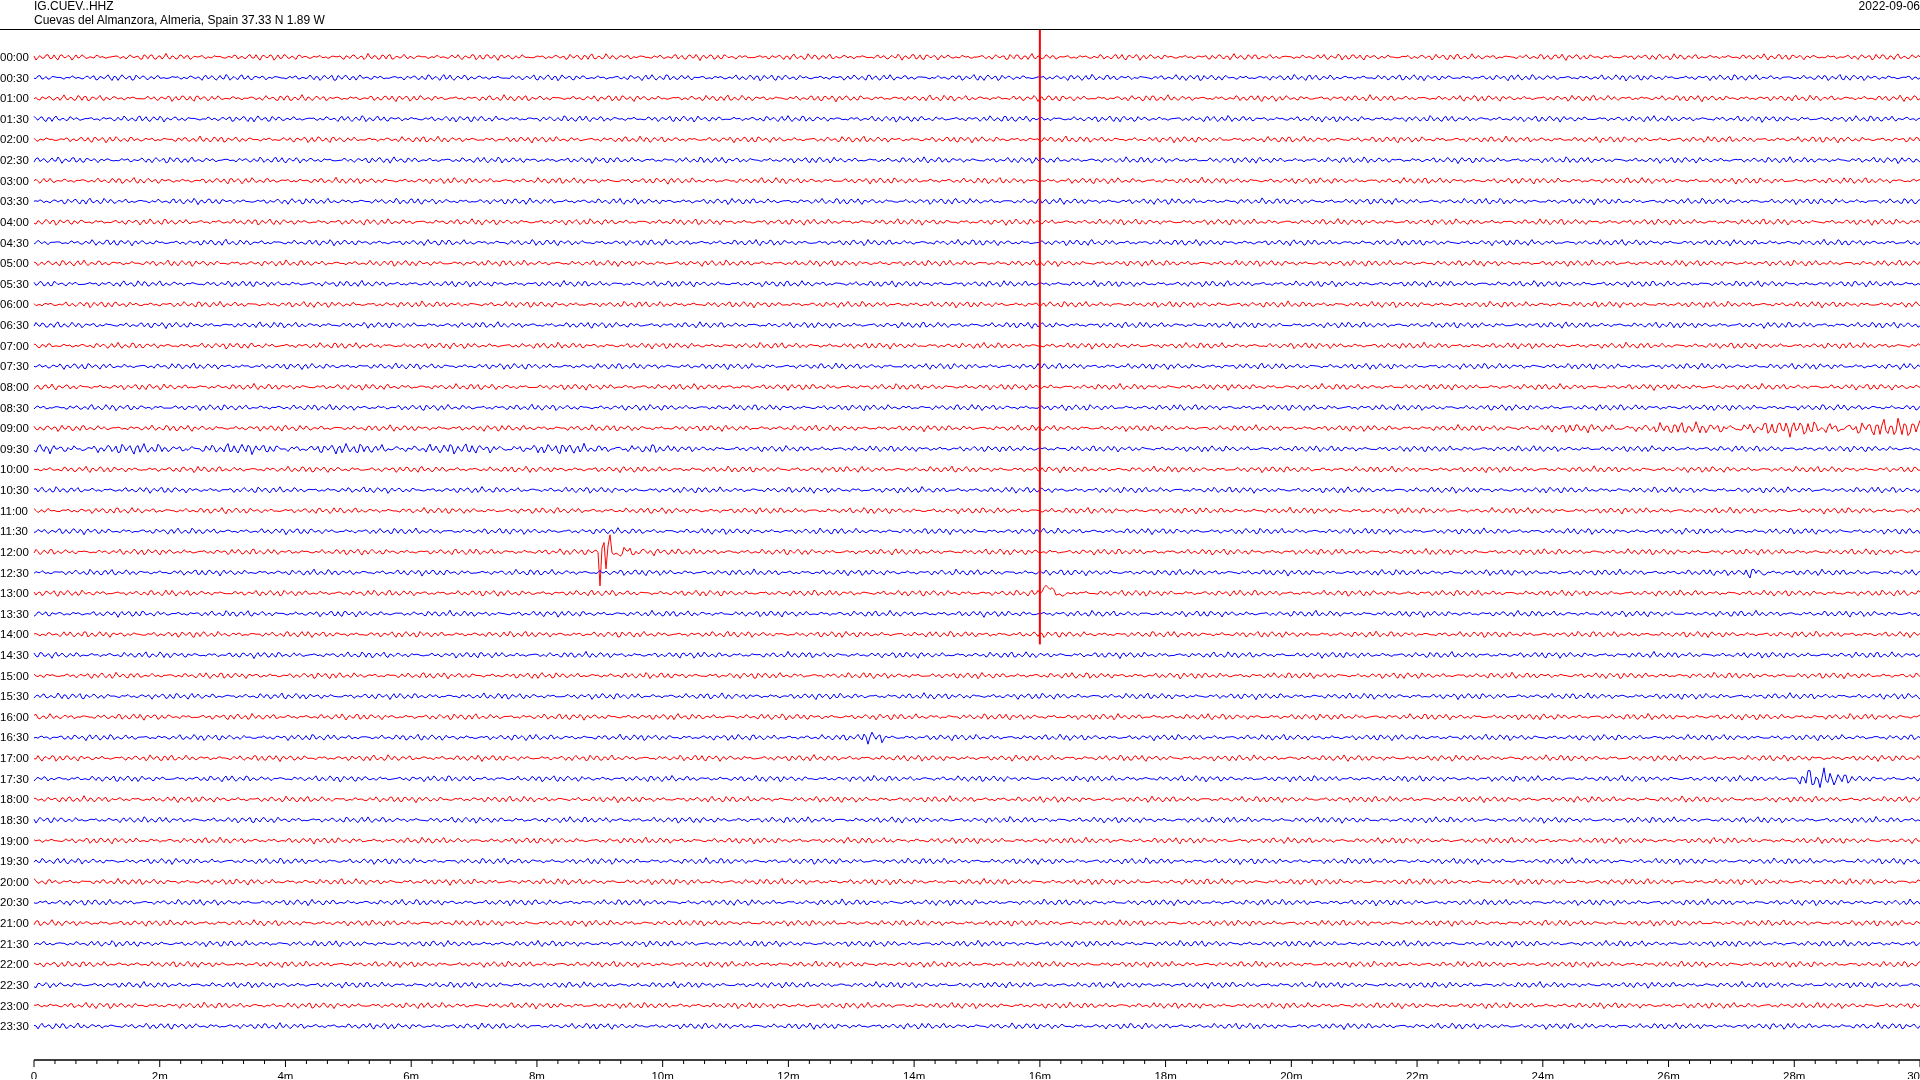 The width and height of the screenshot is (1920, 1080). What do you see at coordinates (14, 613) in the screenshot?
I see `time-label: 13:30` at bounding box center [14, 613].